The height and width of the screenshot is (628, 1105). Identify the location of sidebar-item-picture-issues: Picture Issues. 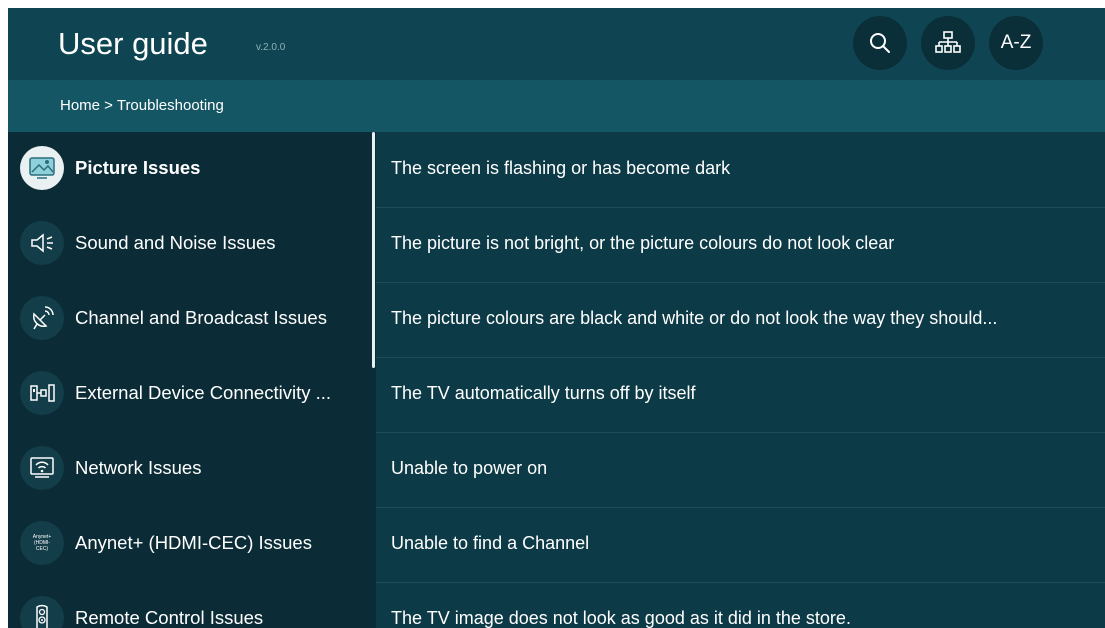
(191, 169).